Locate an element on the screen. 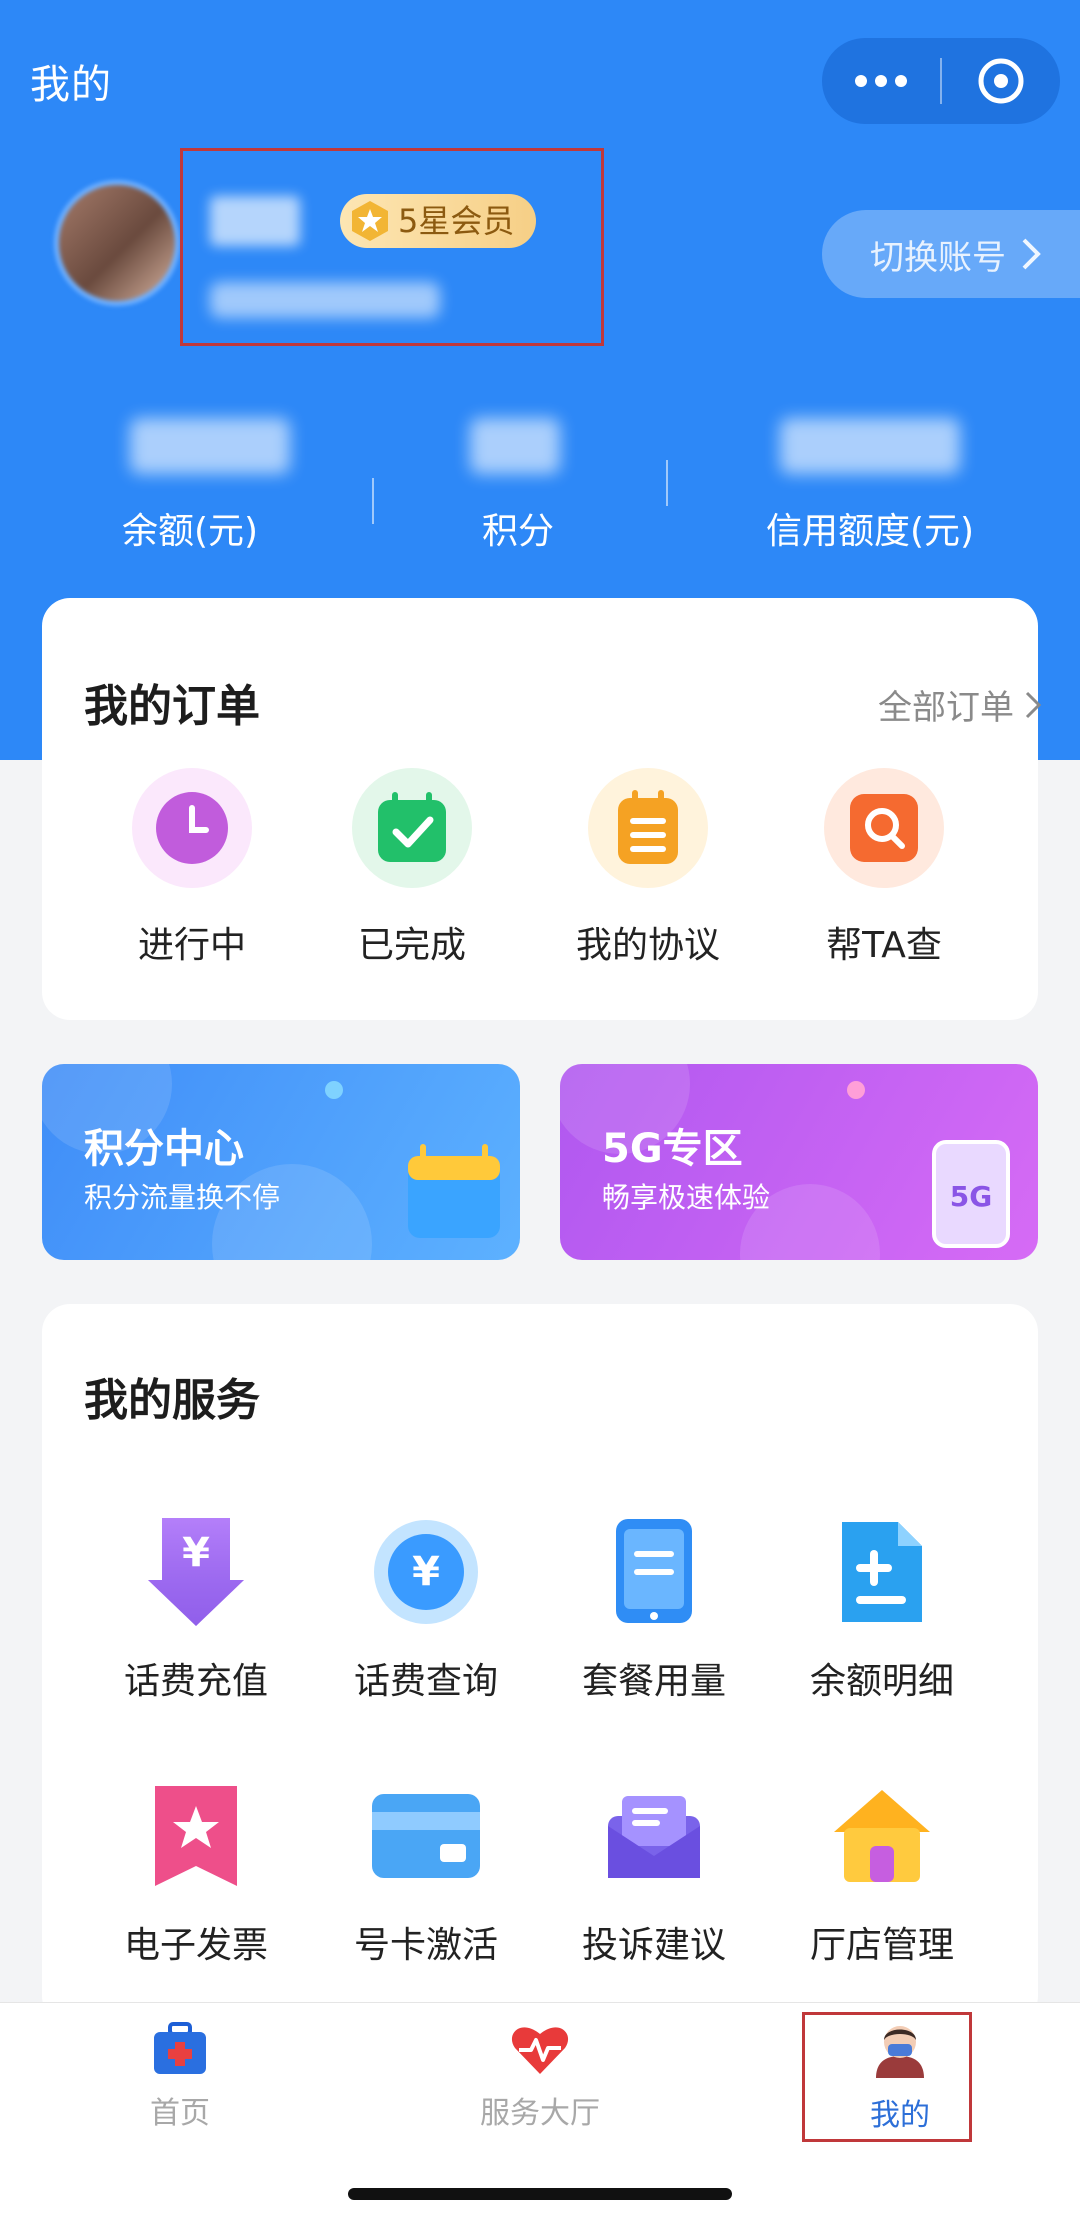 This screenshot has height=2227, width=1080. order-completed: 已完成 is located at coordinates (412, 868).